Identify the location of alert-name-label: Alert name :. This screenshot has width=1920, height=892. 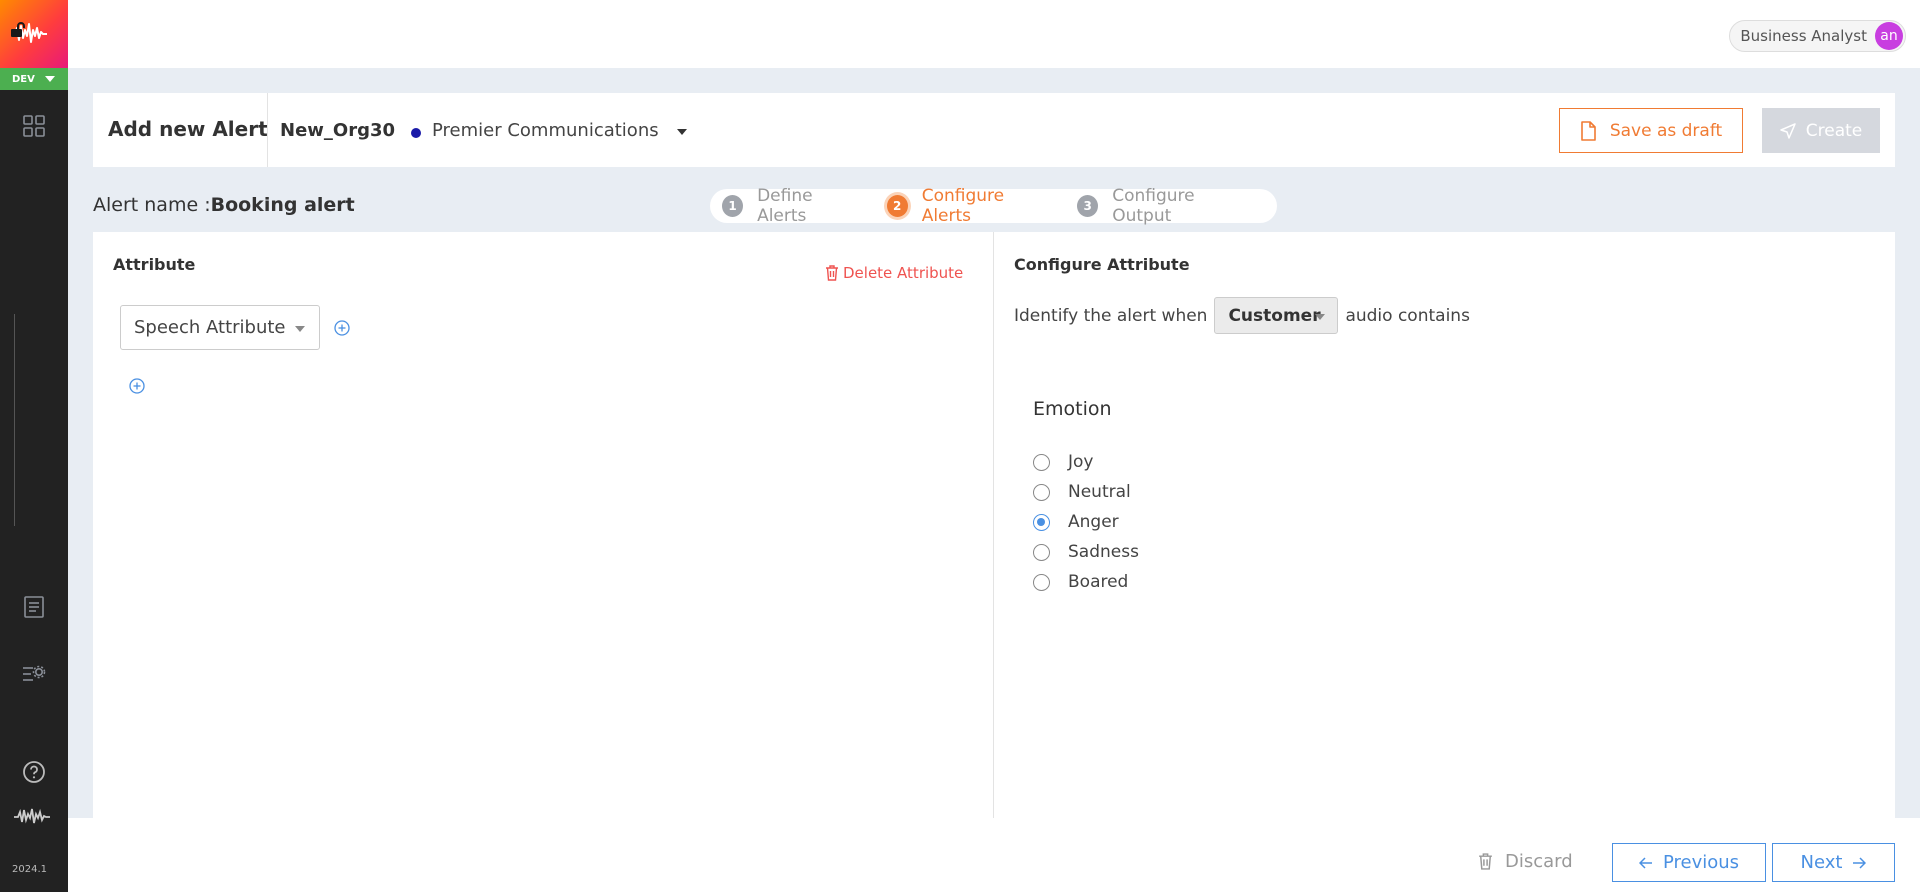
(152, 205).